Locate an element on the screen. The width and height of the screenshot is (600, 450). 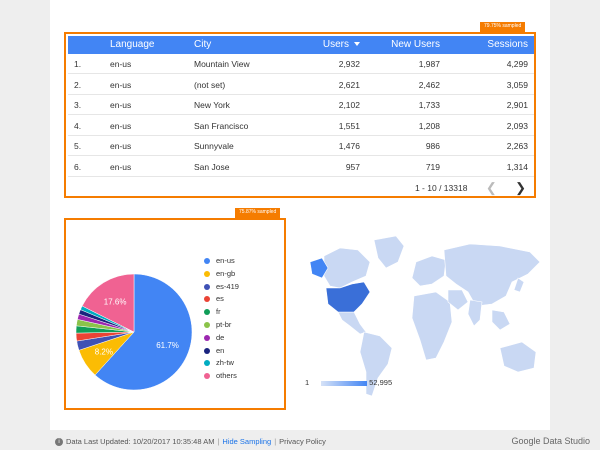
legend-label: en-us is located at coordinates (225, 260).